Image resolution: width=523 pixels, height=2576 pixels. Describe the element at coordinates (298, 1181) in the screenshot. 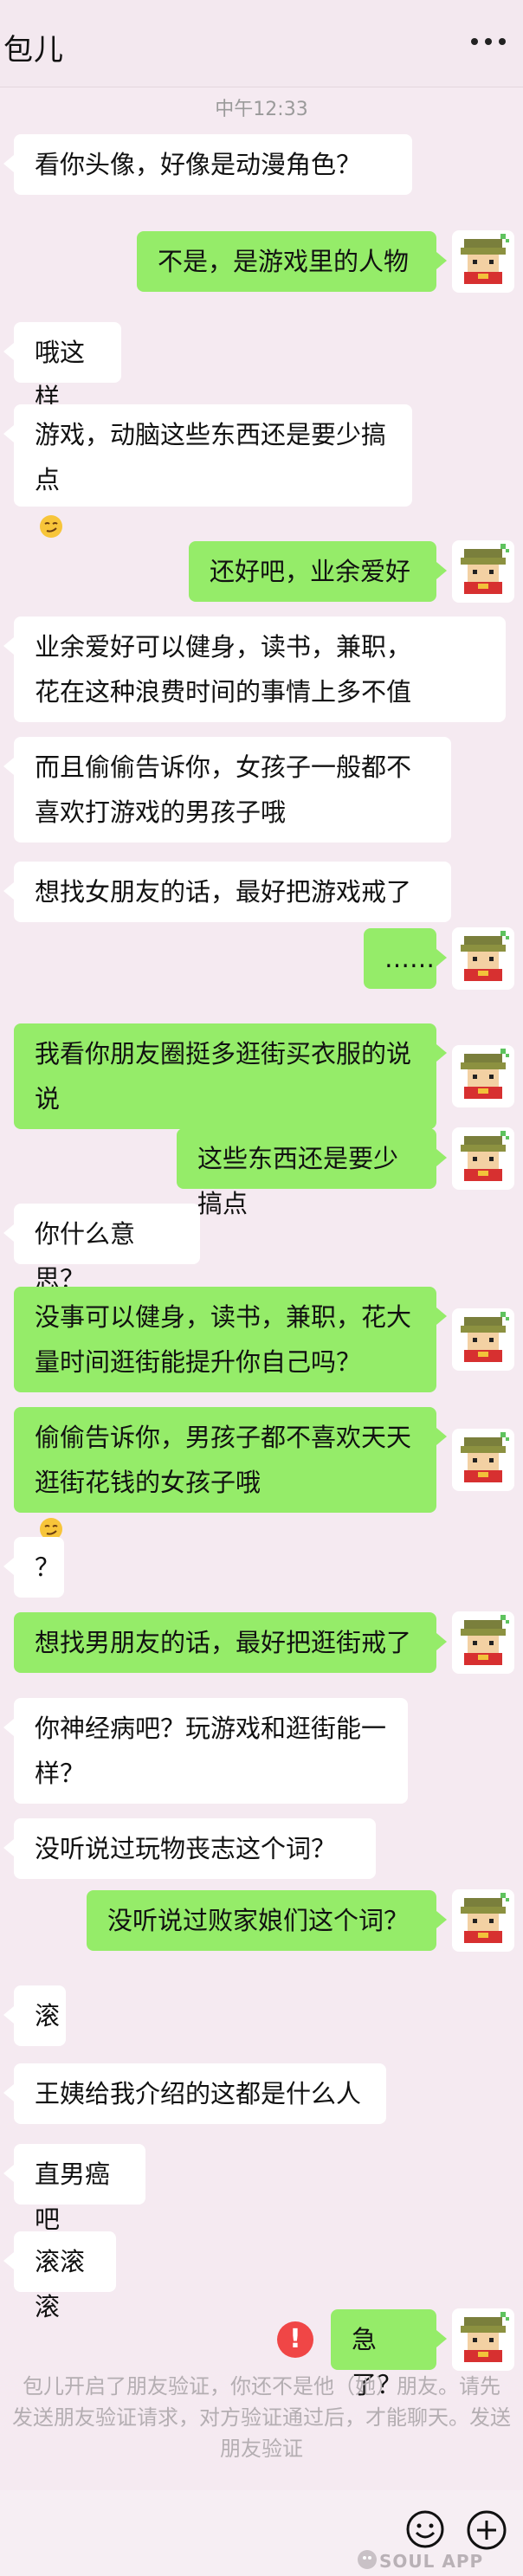

I see `message-text: 这些东西还是要少搞点` at that location.